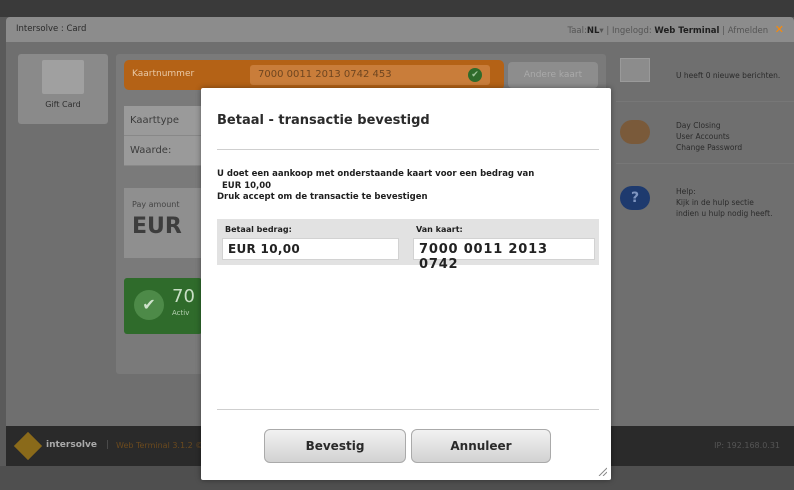 This screenshot has width=794, height=490. I want to click on language-label: Taal:, so click(577, 31).